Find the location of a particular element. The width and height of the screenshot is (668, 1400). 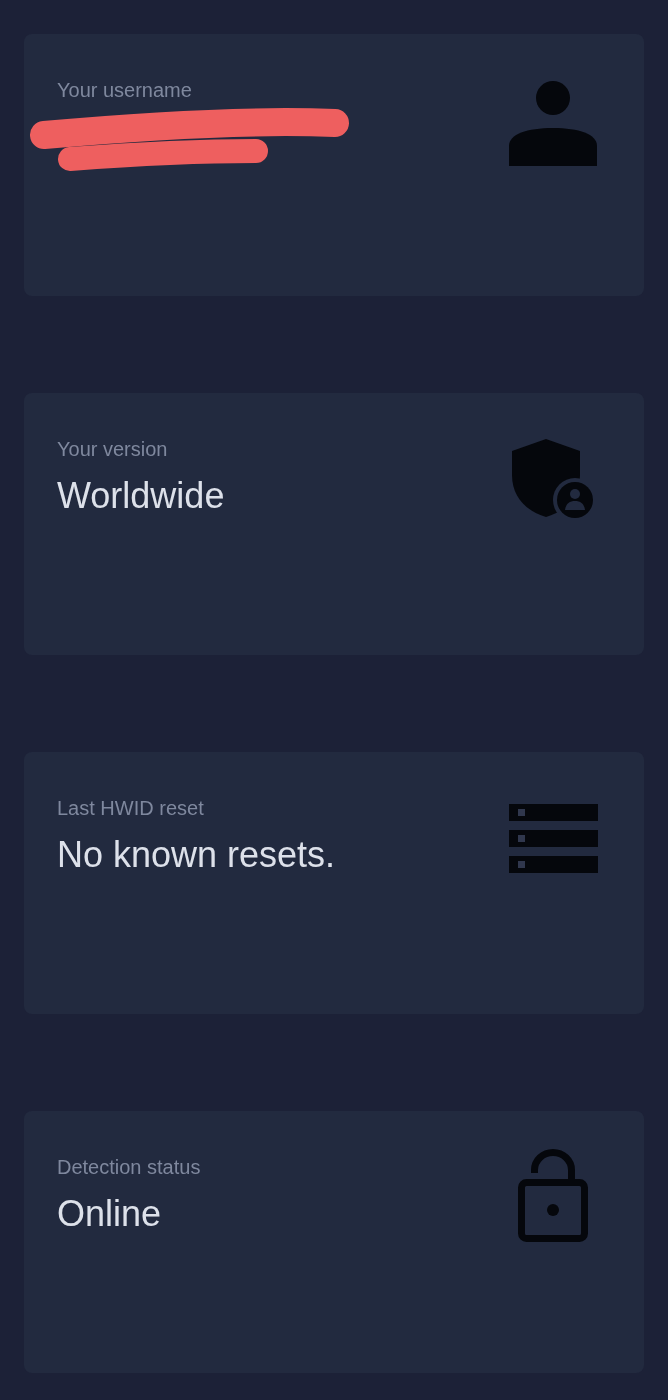

card-label: Your version is located at coordinates (112, 449).